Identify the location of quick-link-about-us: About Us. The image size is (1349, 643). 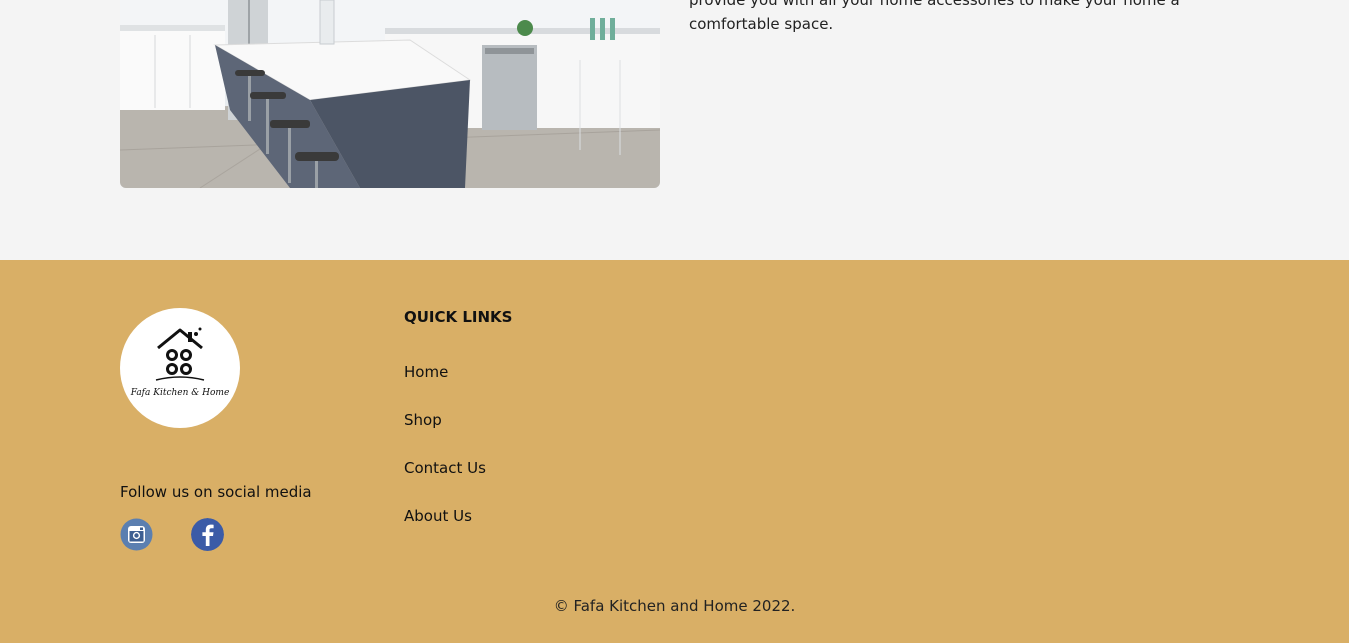
(438, 516).